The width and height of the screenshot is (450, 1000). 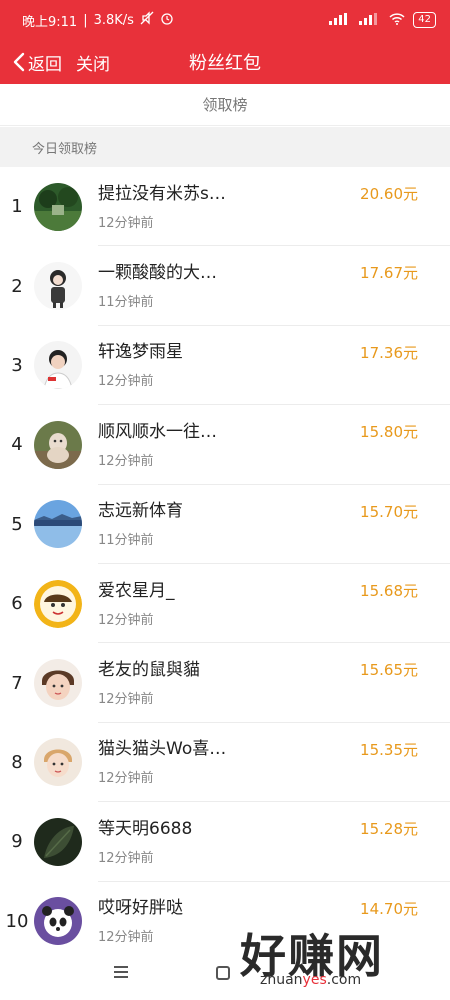 What do you see at coordinates (340, 20) in the screenshot?
I see `signal-icon` at bounding box center [340, 20].